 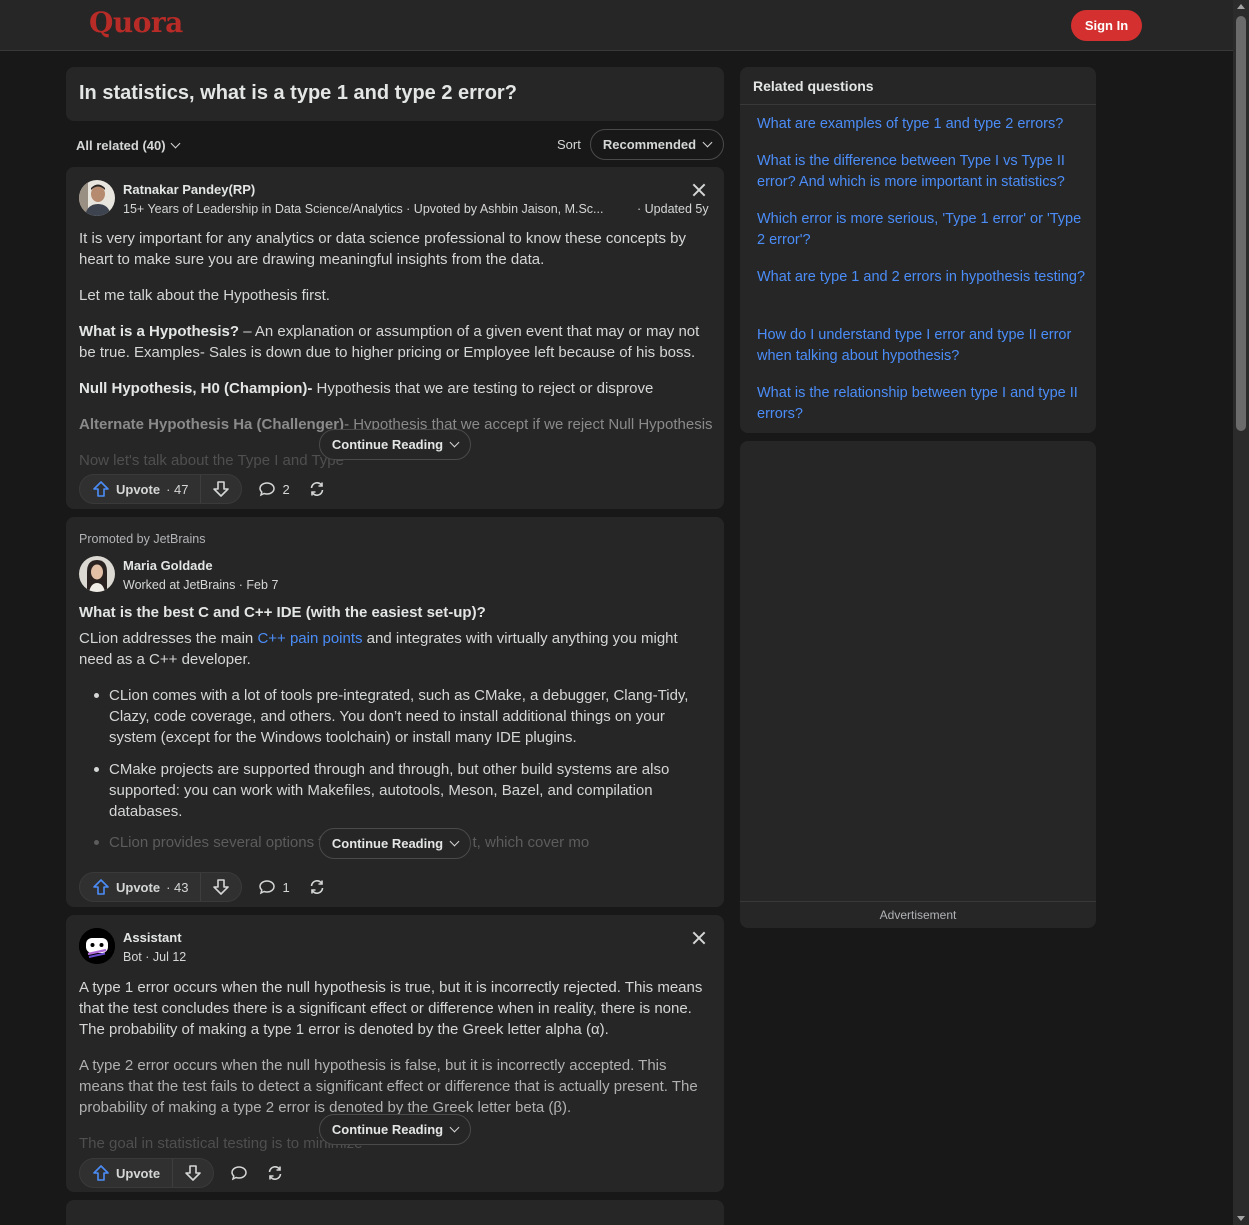 What do you see at coordinates (286, 489) in the screenshot?
I see `comment-count: 2` at bounding box center [286, 489].